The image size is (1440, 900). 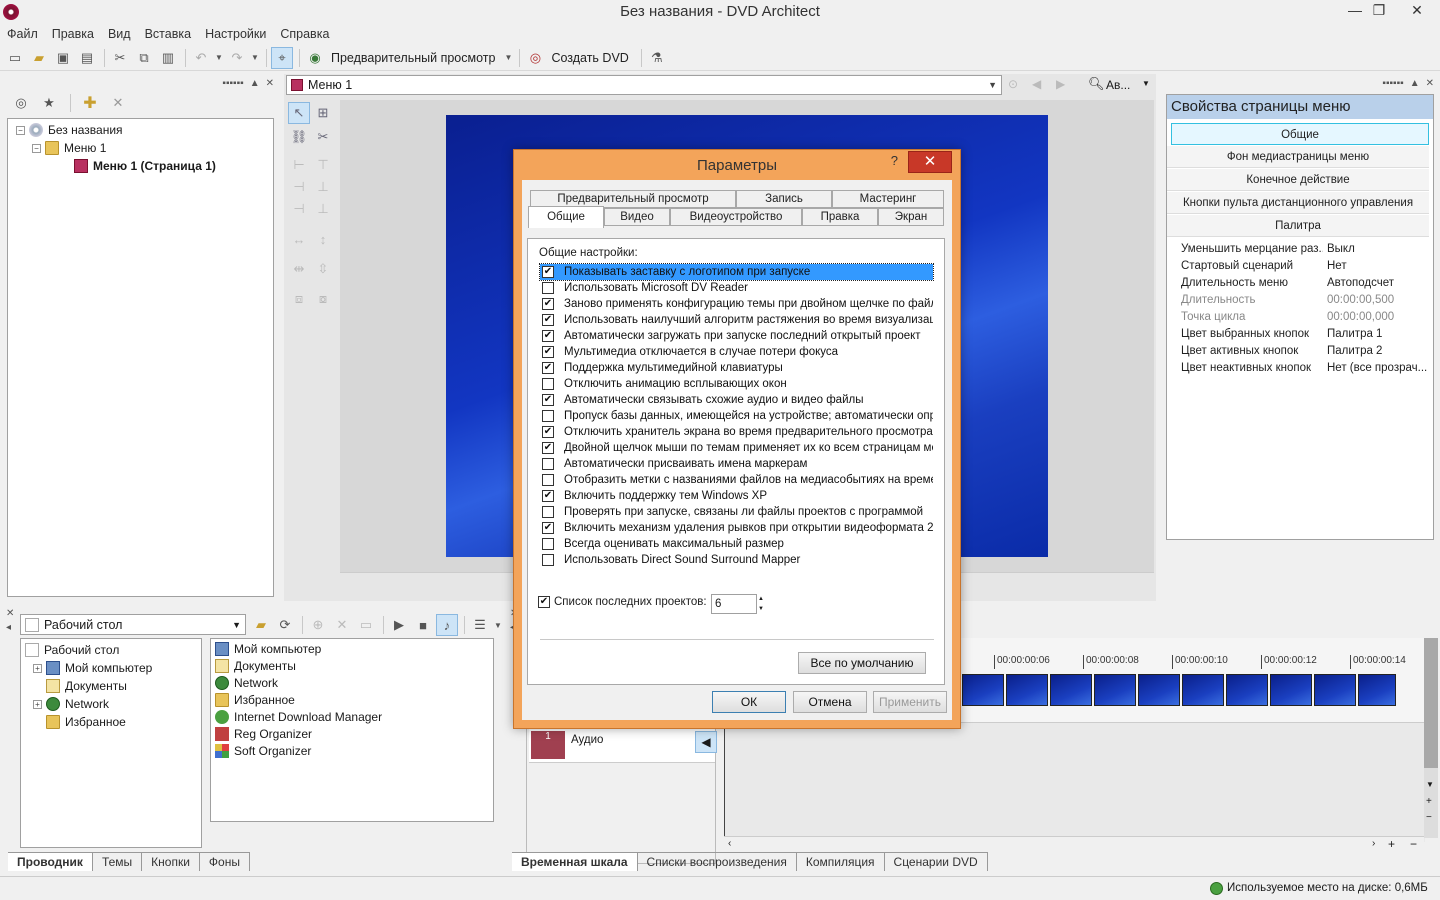 What do you see at coordinates (1013, 84) in the screenshot?
I see `nav-up-icon: ⊙` at bounding box center [1013, 84].